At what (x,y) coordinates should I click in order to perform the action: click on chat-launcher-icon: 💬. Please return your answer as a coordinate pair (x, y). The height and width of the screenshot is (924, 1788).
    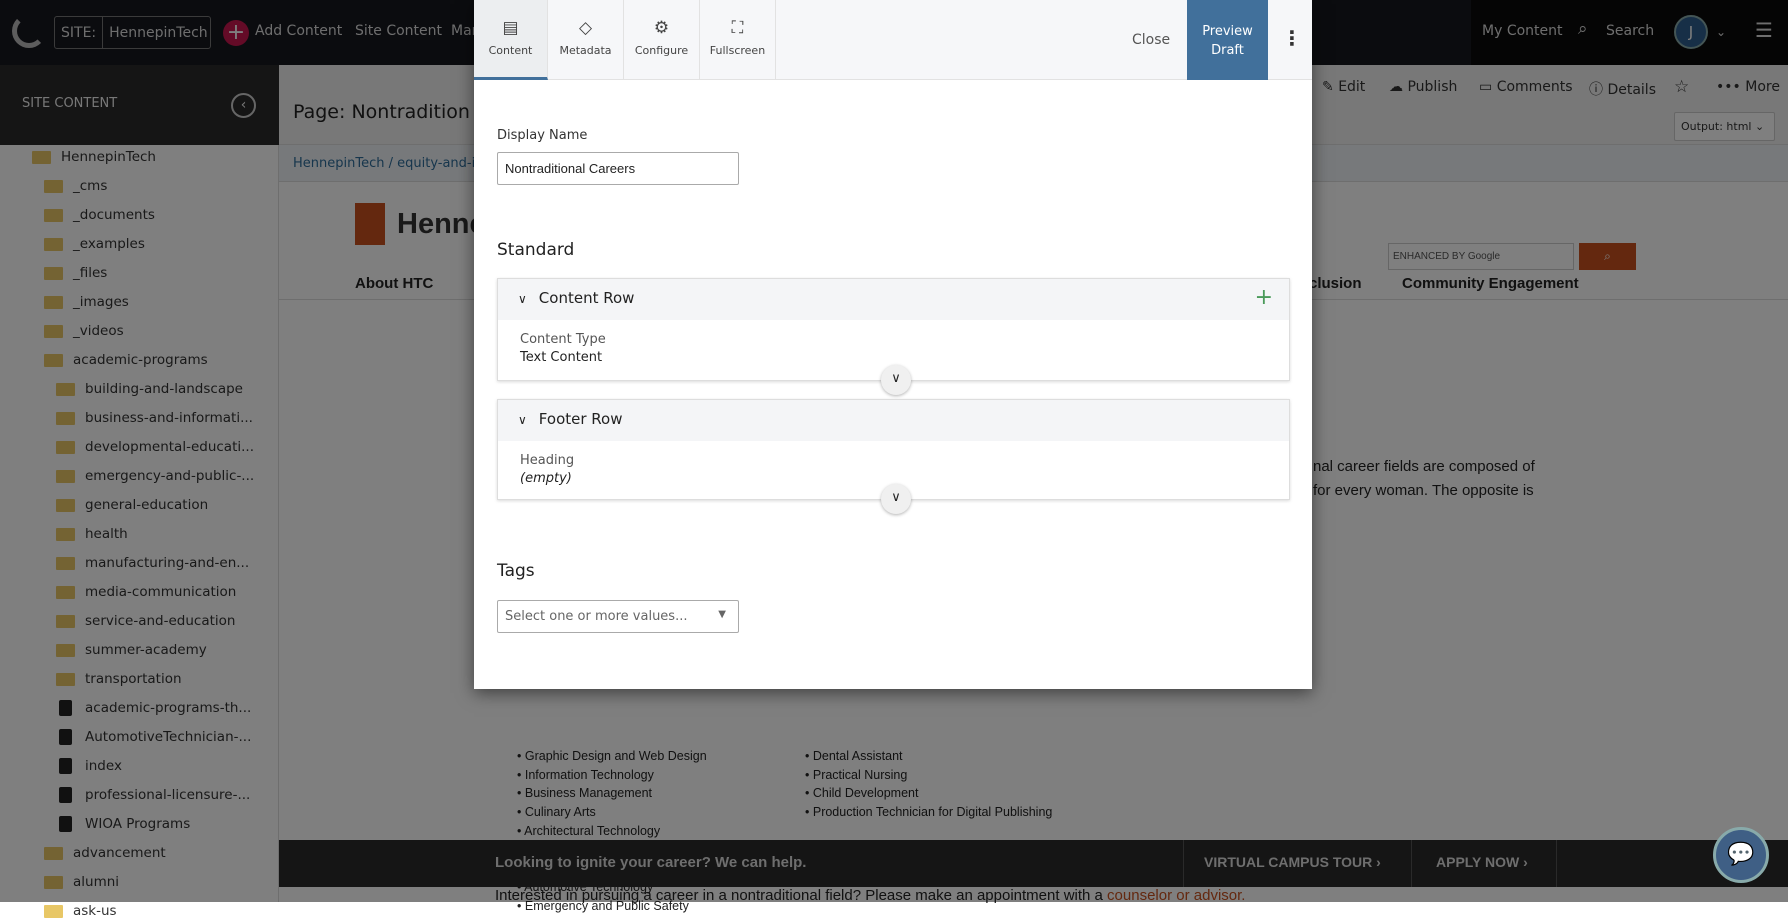
    Looking at the image, I should click on (1741, 855).